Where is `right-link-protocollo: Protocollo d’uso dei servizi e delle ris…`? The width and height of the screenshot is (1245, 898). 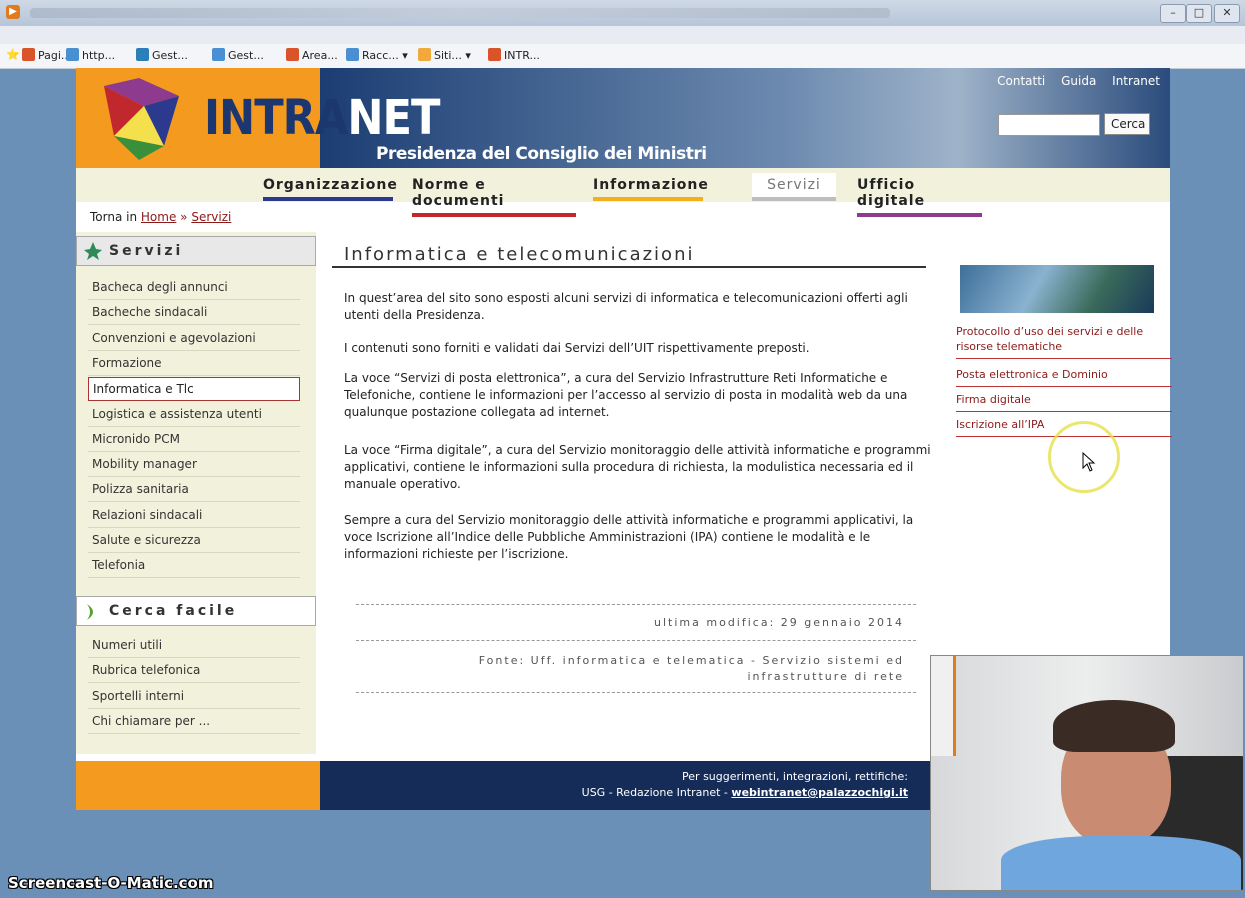
right-link-protocollo: Protocollo d’uso dei servizi e delle ris… is located at coordinates (1064, 341).